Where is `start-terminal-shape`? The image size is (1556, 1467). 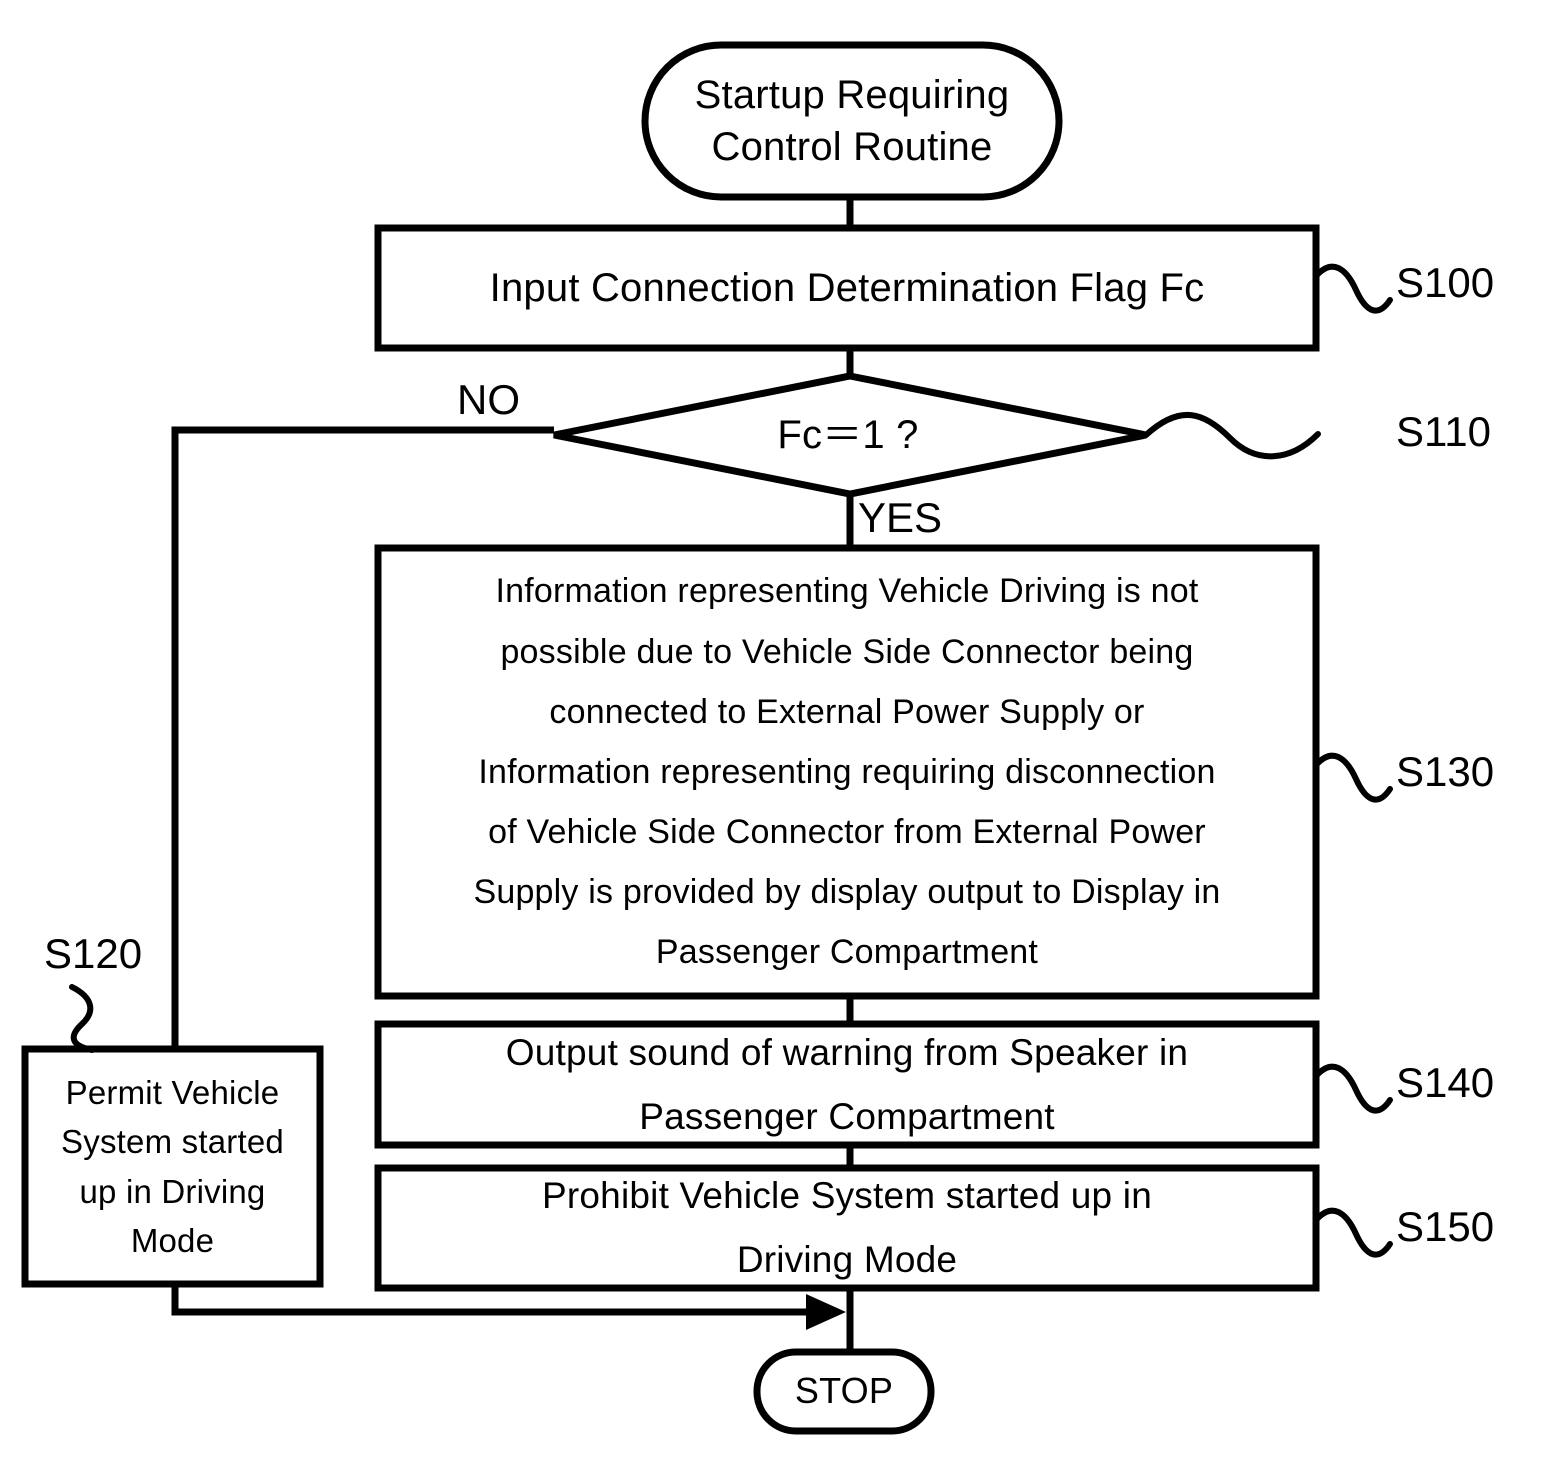
start-terminal-shape is located at coordinates (852, 121).